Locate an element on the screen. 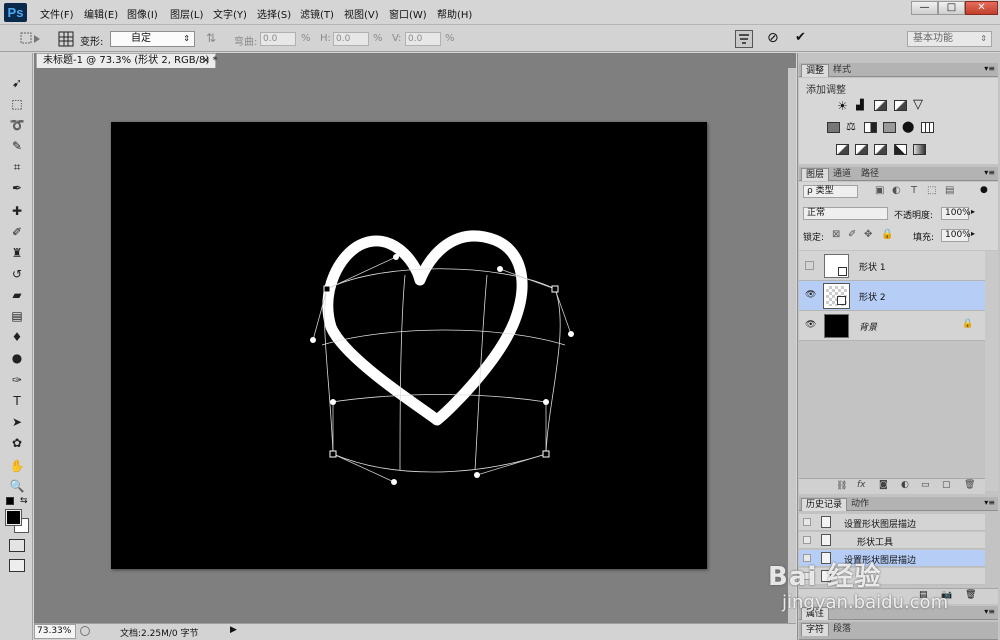 The width and height of the screenshot is (1000, 640). quick-mask-icon is located at coordinates (17, 545).